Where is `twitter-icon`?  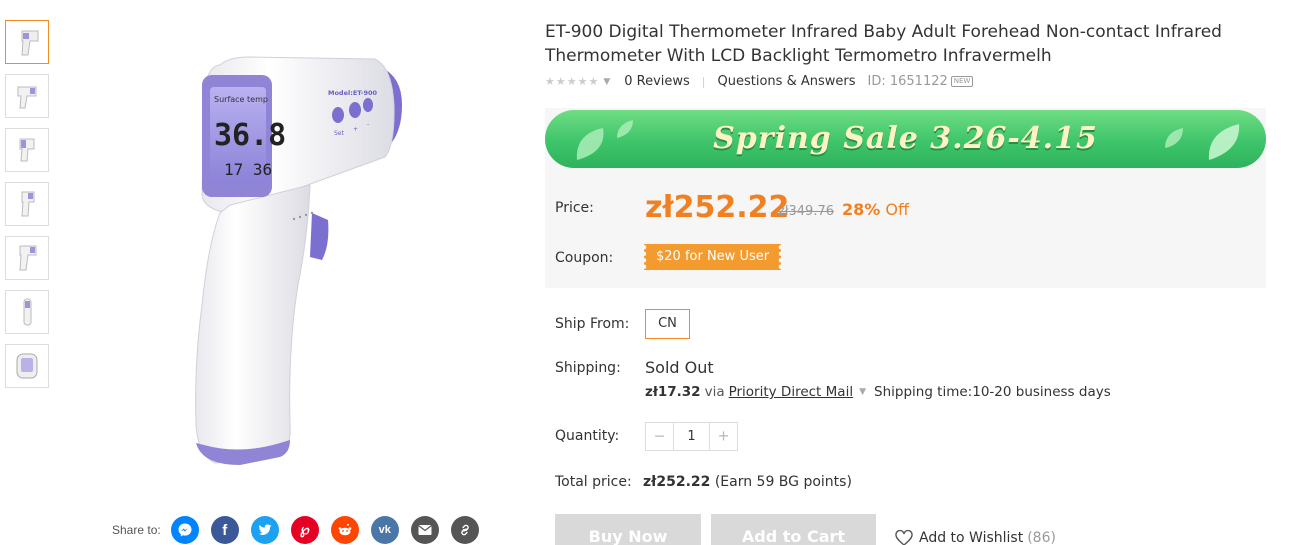 twitter-icon is located at coordinates (264, 530).